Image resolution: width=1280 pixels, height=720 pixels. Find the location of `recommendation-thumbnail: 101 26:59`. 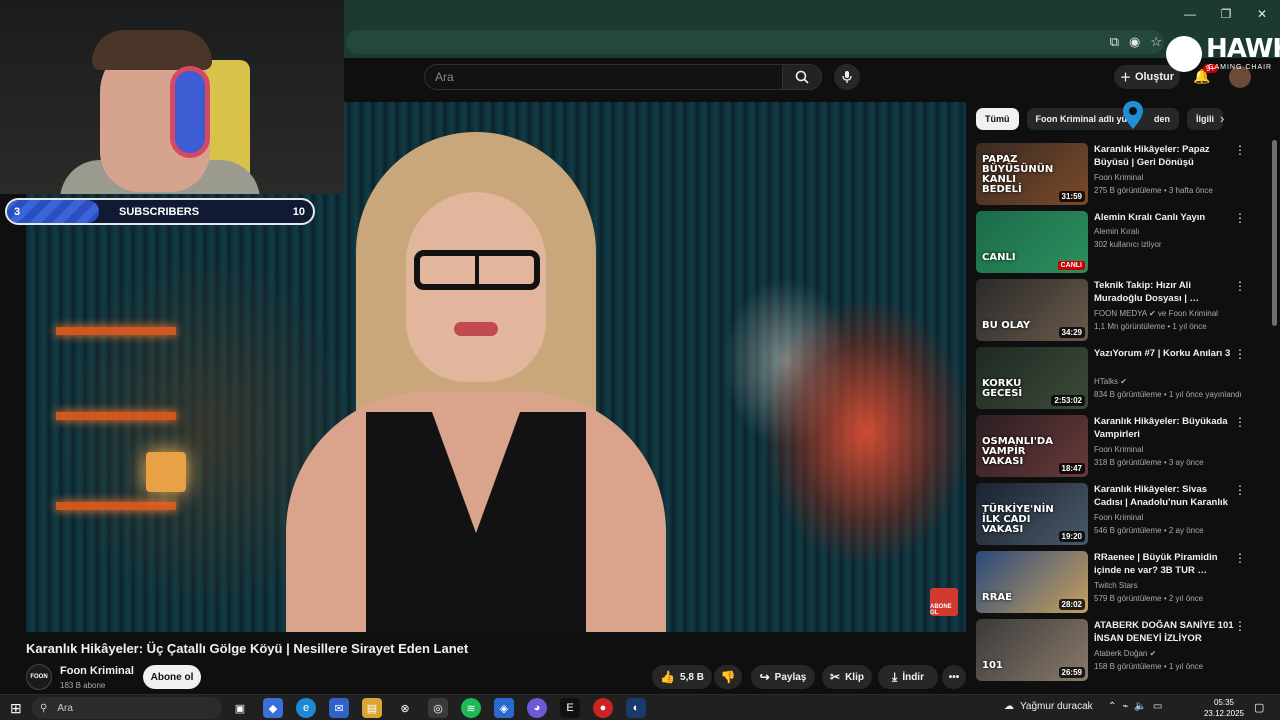

recommendation-thumbnail: 101 26:59 is located at coordinates (1032, 650).